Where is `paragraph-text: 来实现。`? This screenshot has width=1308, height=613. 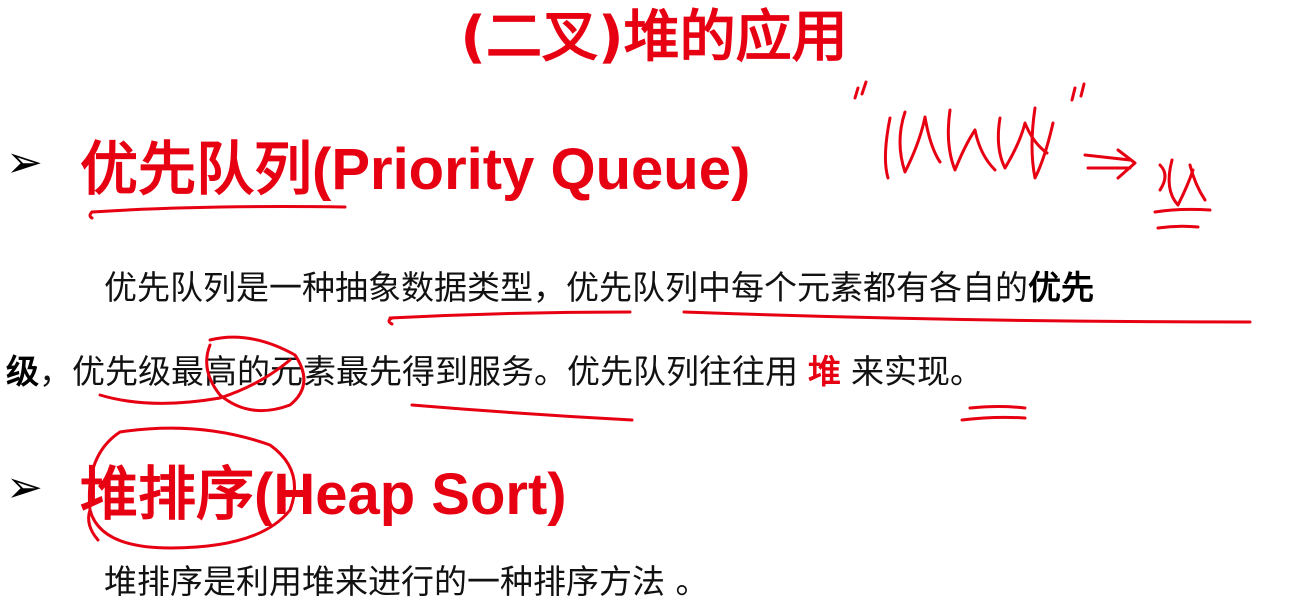
paragraph-text: 来实现。 is located at coordinates (917, 371).